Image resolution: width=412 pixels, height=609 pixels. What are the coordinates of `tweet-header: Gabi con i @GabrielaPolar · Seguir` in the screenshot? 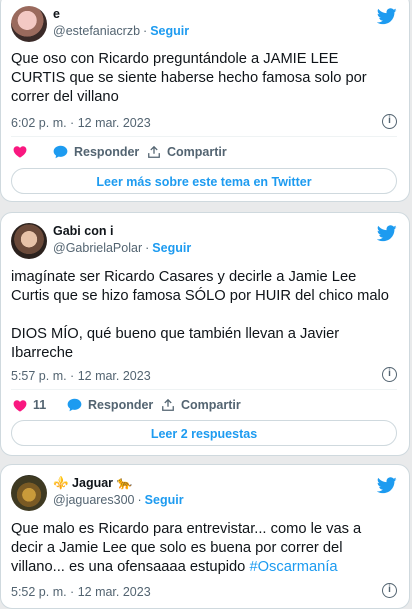 It's located at (204, 243).